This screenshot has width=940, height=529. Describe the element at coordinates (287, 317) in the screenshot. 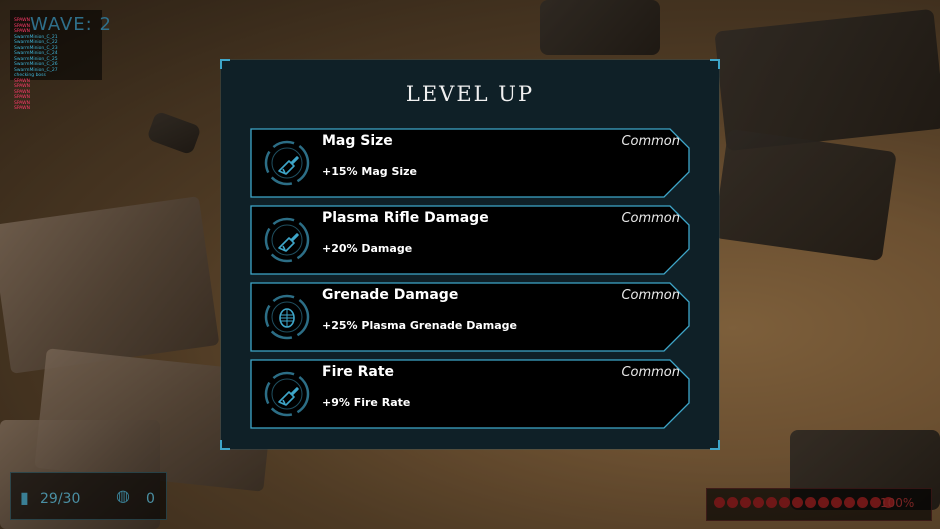

I see `grenade-icon` at that location.